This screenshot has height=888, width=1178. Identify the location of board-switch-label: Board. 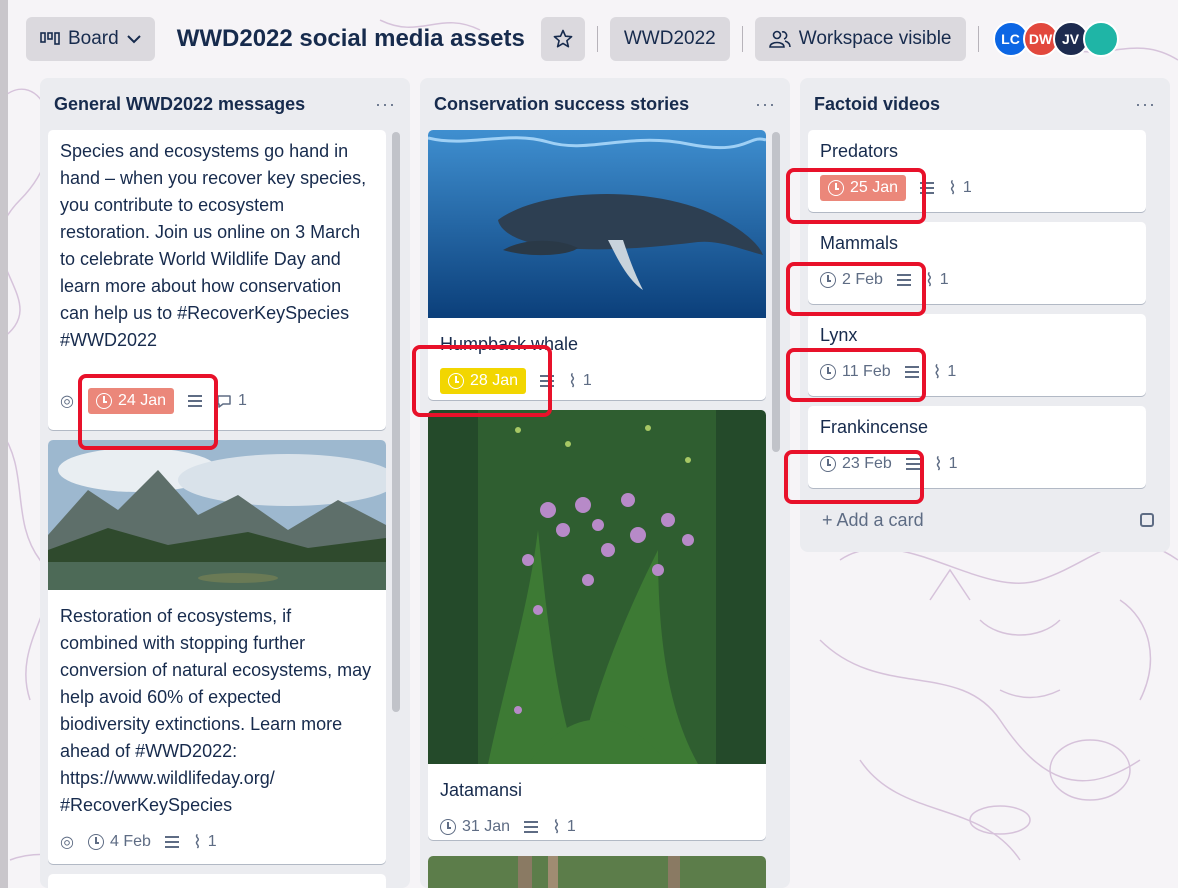
(93, 38).